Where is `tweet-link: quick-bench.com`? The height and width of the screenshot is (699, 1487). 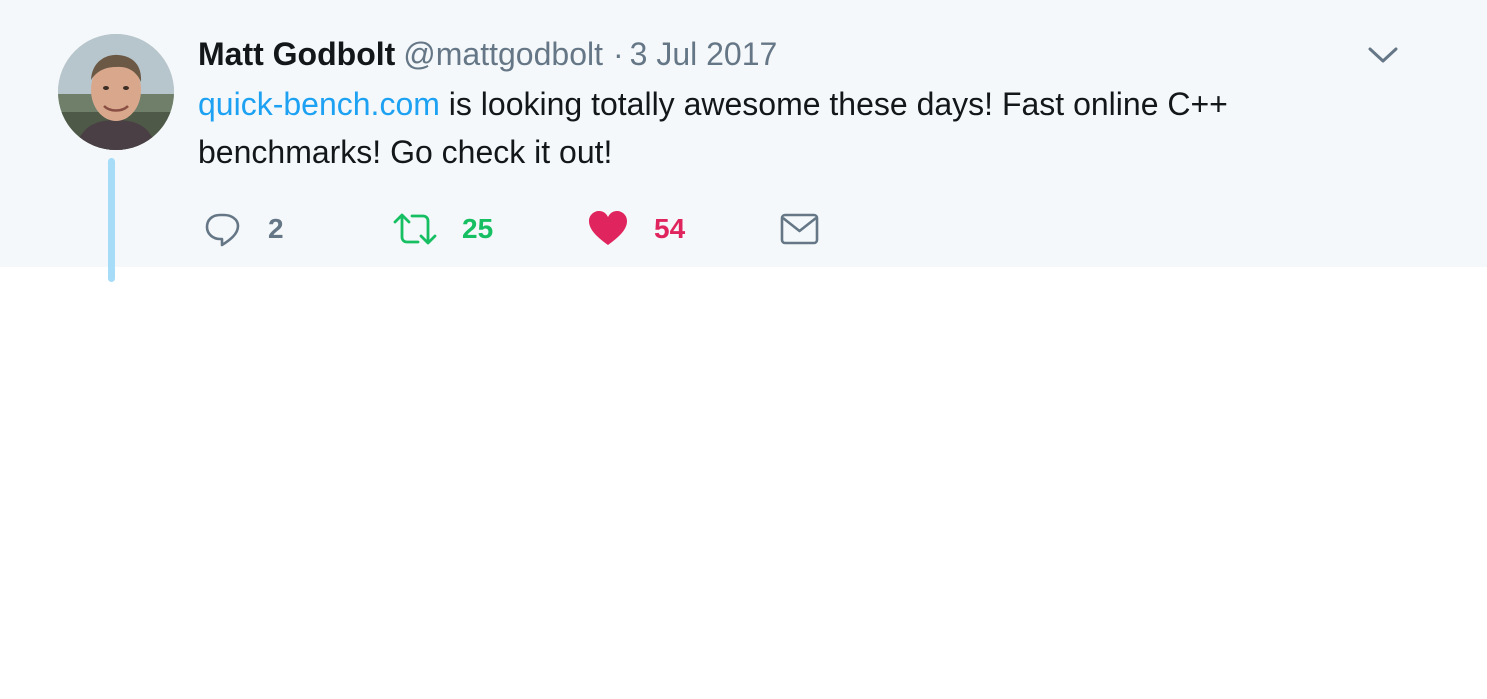 tweet-link: quick-bench.com is located at coordinates (319, 104).